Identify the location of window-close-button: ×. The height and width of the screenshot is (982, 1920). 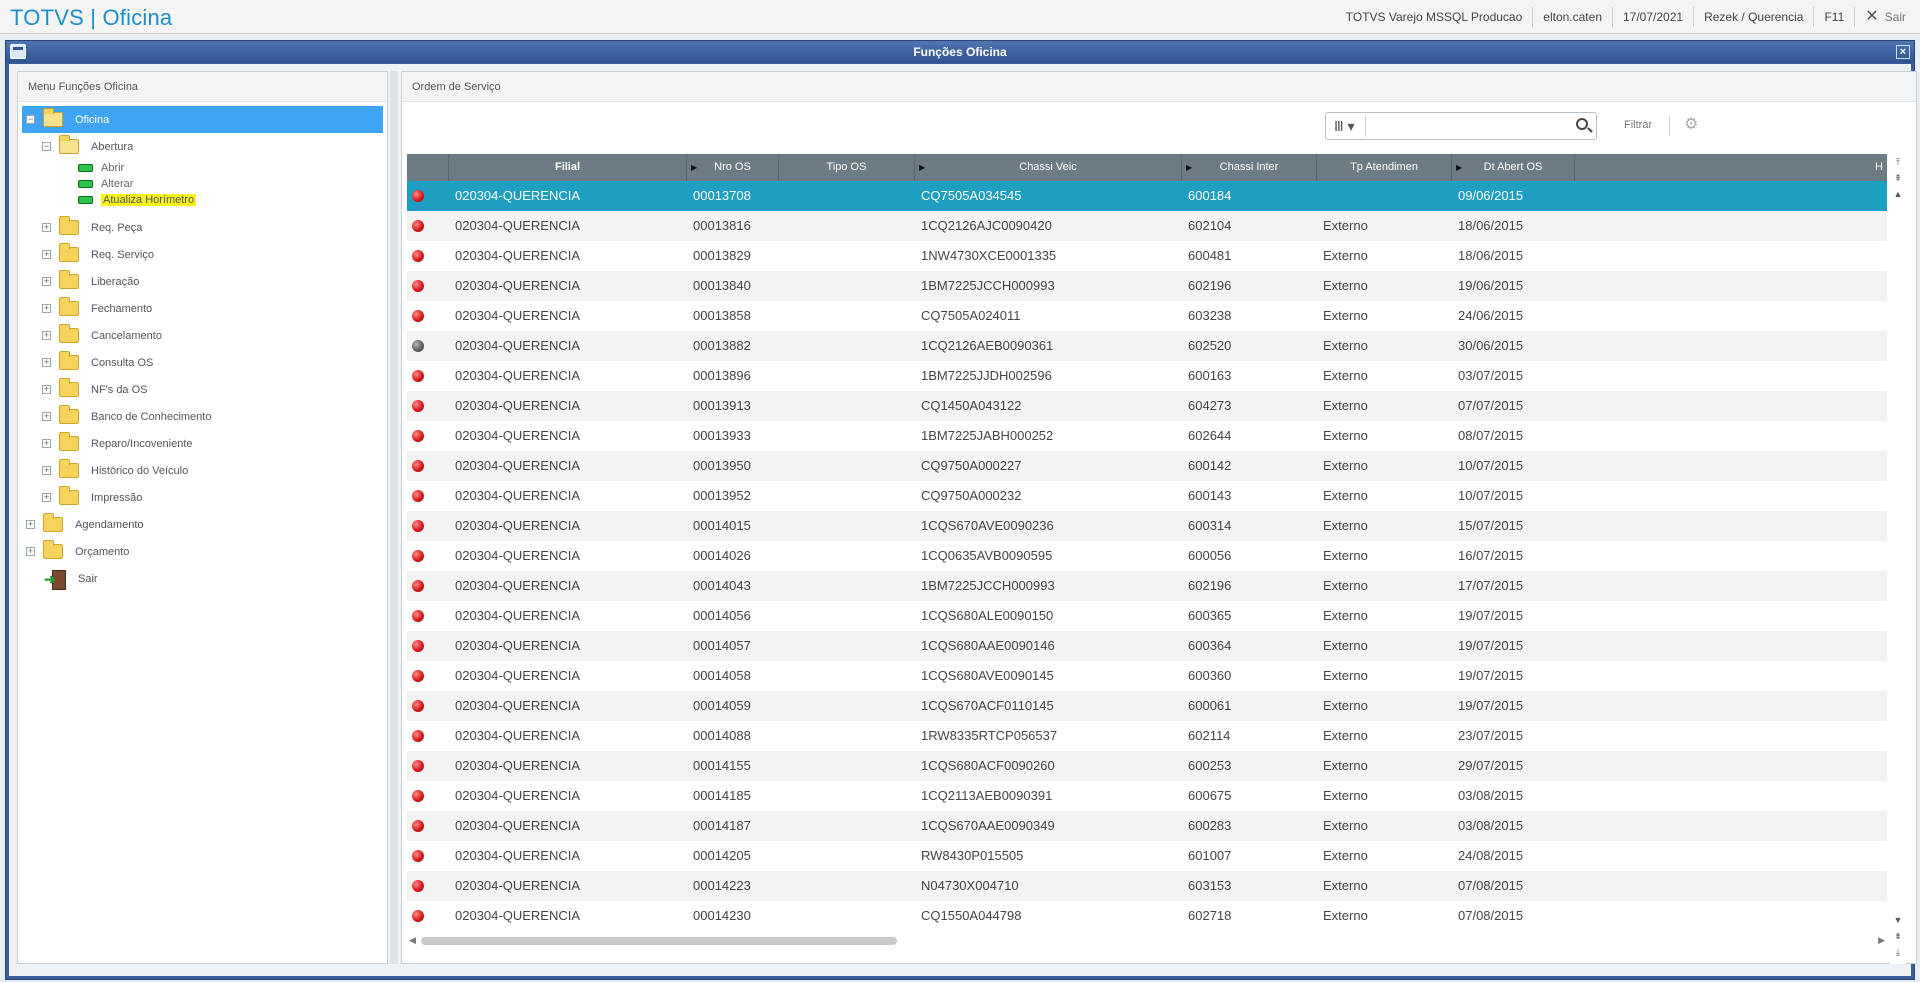
(1903, 52).